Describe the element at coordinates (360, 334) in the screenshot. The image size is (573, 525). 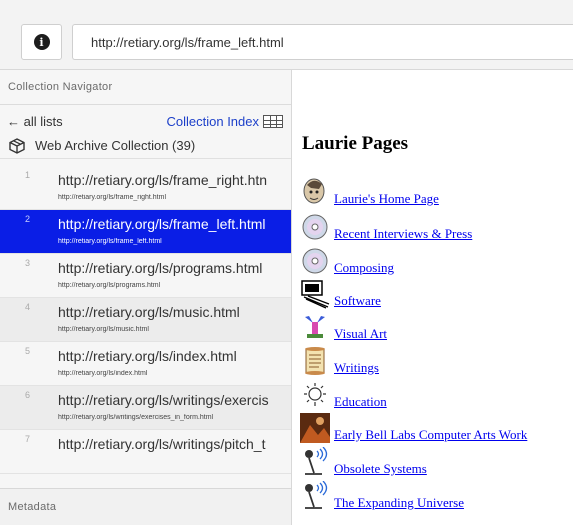
I see `link-label: Visual Art` at that location.